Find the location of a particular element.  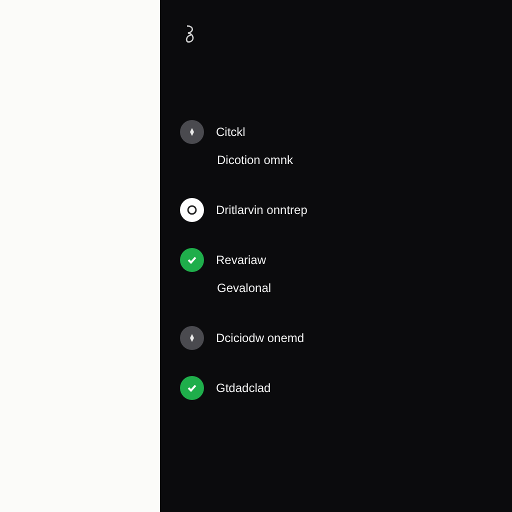

step-label: Dciciodw onemd is located at coordinates (260, 338).